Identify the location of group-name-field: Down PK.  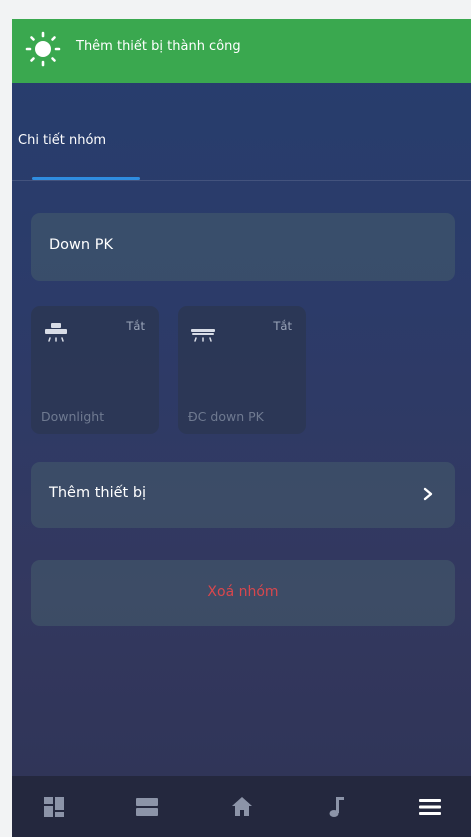
(243, 247).